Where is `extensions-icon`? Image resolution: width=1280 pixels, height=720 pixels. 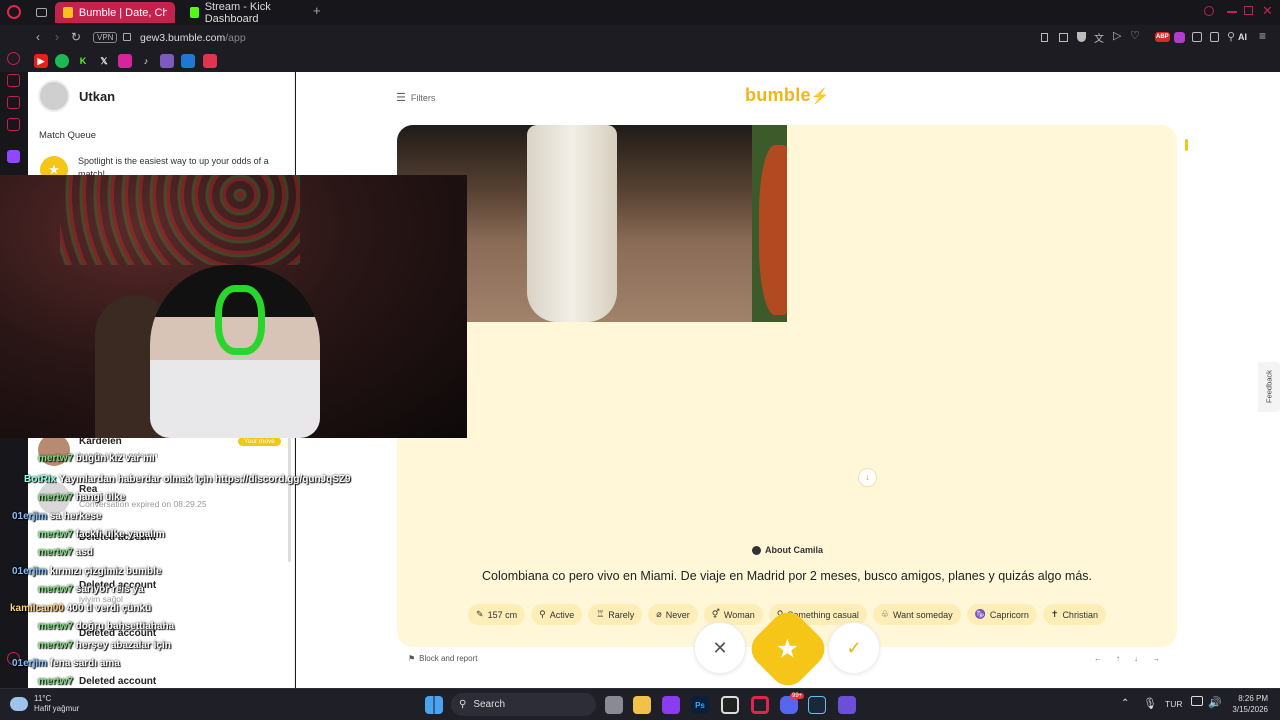 extensions-icon is located at coordinates (1197, 37).